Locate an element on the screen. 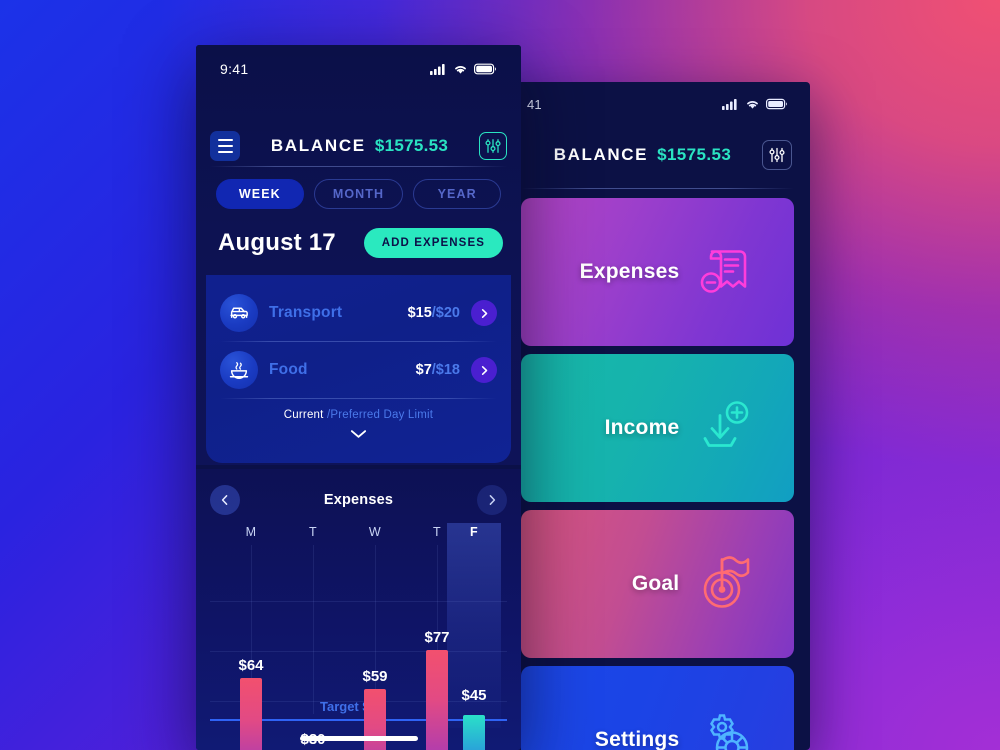 Image resolution: width=1000 pixels, height=750 pixels. chart-day-label: W is located at coordinates (375, 532).